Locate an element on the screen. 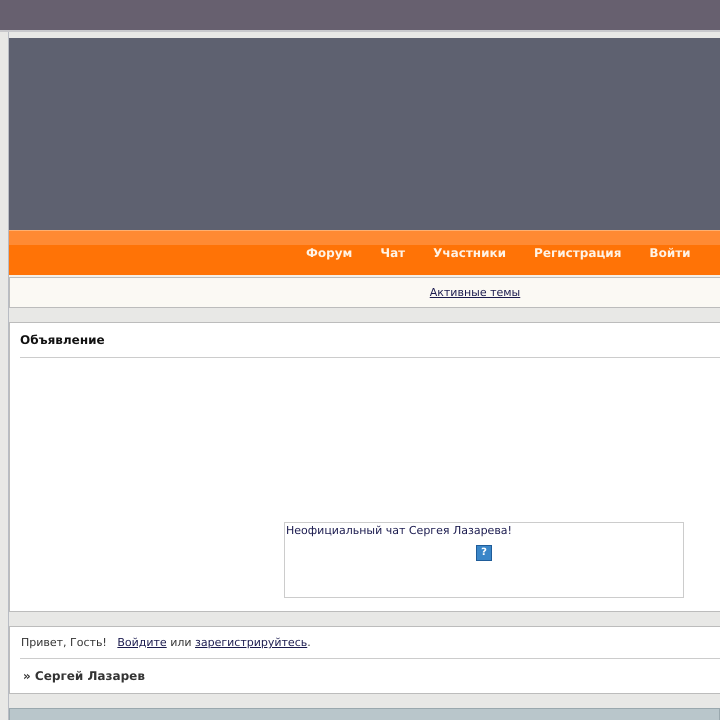 This screenshot has width=720, height=720. announcement-title: Объявление is located at coordinates (370, 340).